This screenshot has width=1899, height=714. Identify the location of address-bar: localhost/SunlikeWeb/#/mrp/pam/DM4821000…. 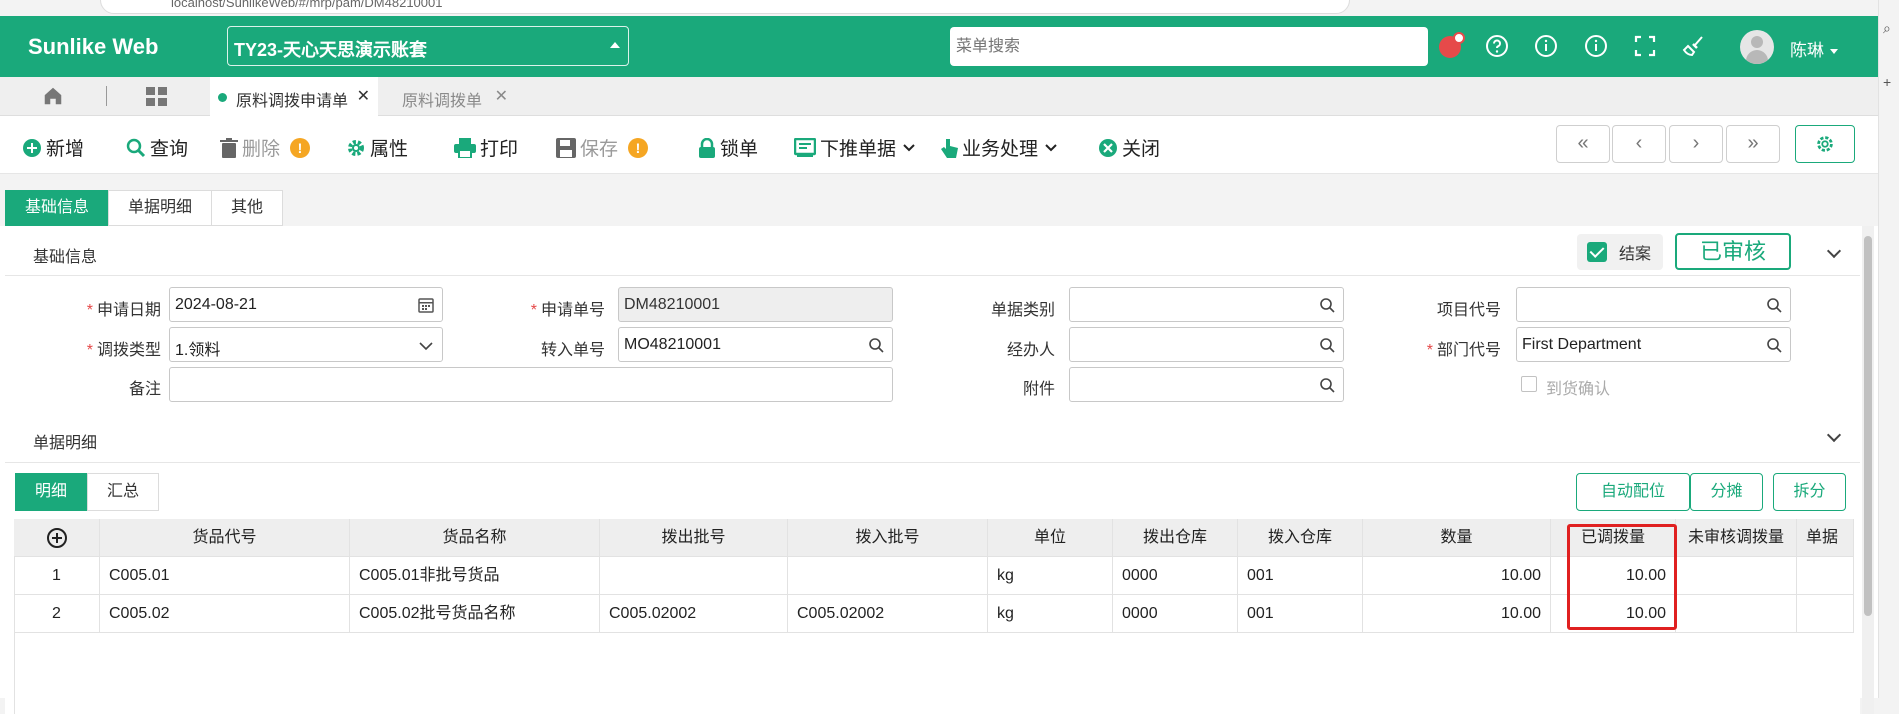
(725, 7).